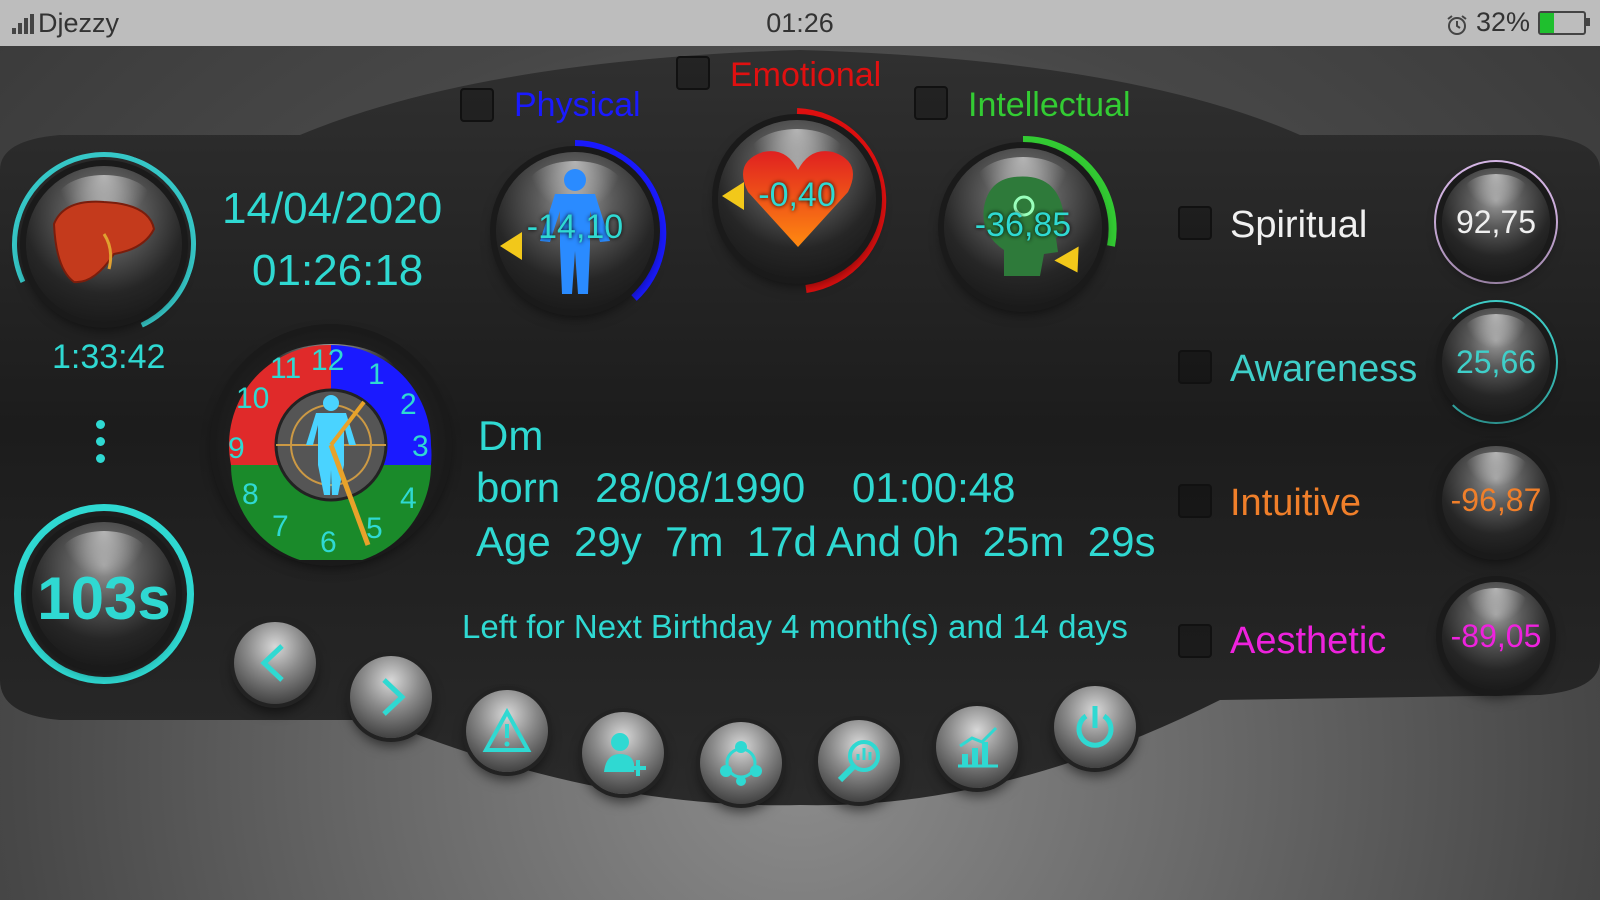  What do you see at coordinates (477, 105) in the screenshot?
I see `physical-checkbox` at bounding box center [477, 105].